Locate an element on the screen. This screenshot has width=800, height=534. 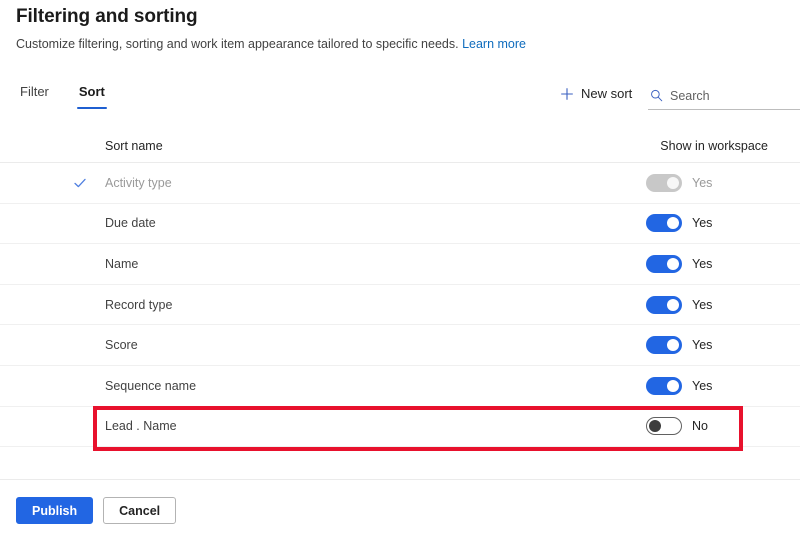
row-label: Name is located at coordinates (122, 263).